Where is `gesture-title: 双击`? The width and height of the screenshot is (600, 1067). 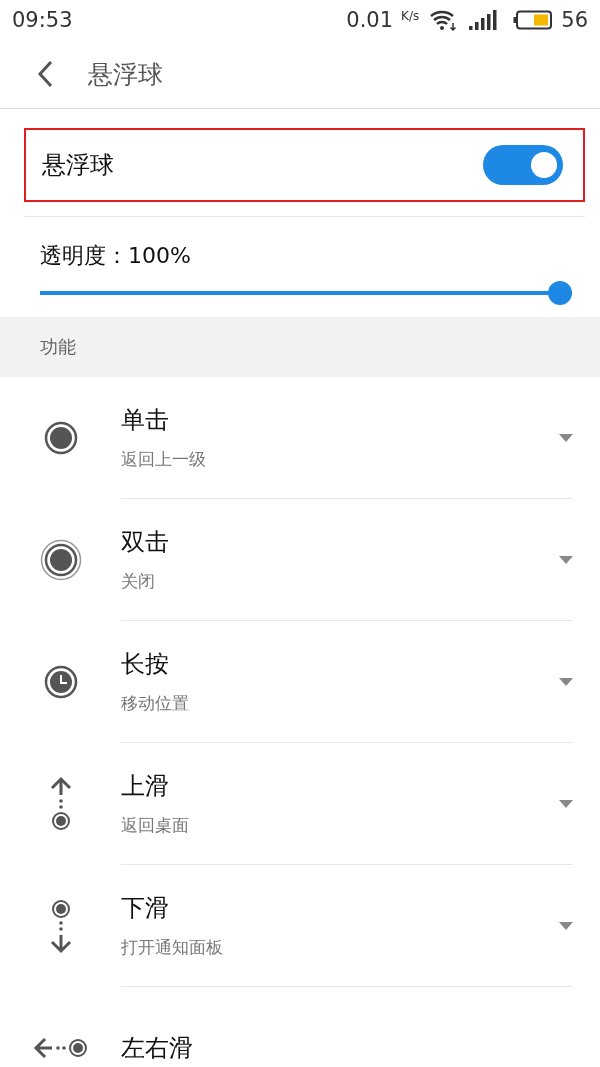
gesture-title: 双击 is located at coordinates (145, 542).